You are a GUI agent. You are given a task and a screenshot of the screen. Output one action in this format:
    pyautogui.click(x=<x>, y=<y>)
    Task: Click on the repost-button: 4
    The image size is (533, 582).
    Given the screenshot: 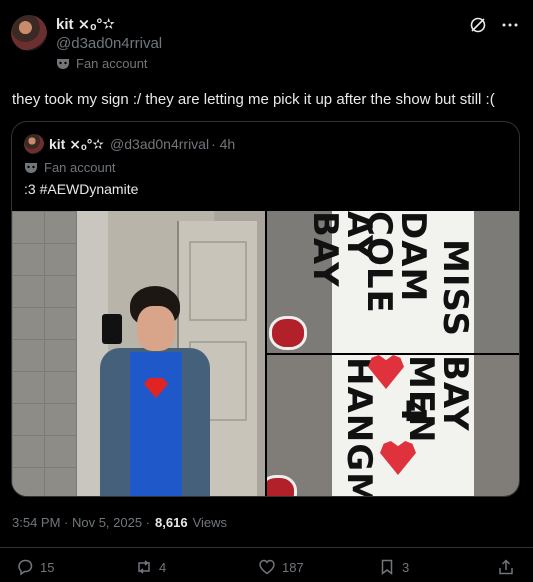 What is the action you would take?
    pyautogui.click(x=150, y=567)
    